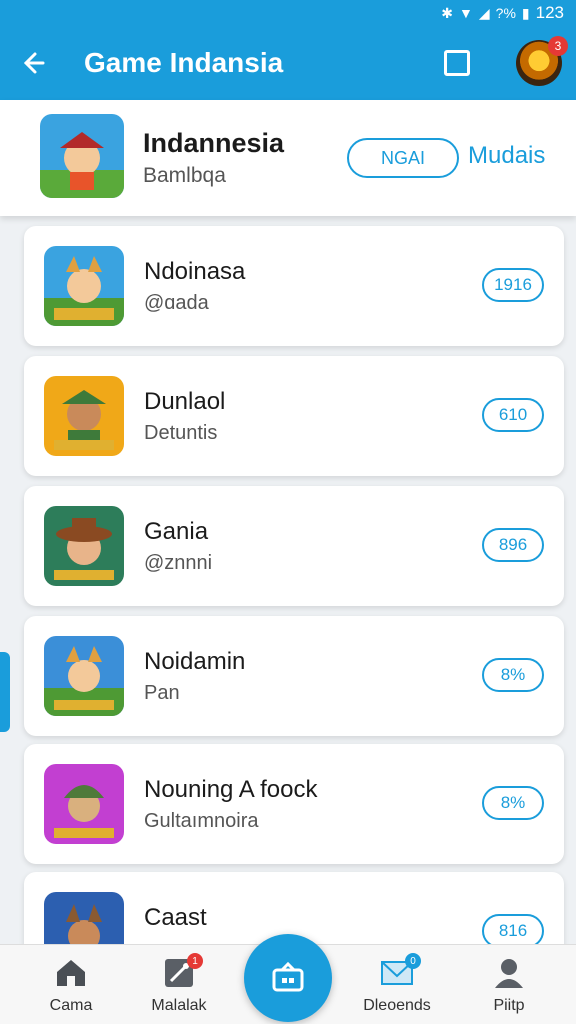 The image size is (576, 1024). I want to click on item-value-badge: 816, so click(513, 931).